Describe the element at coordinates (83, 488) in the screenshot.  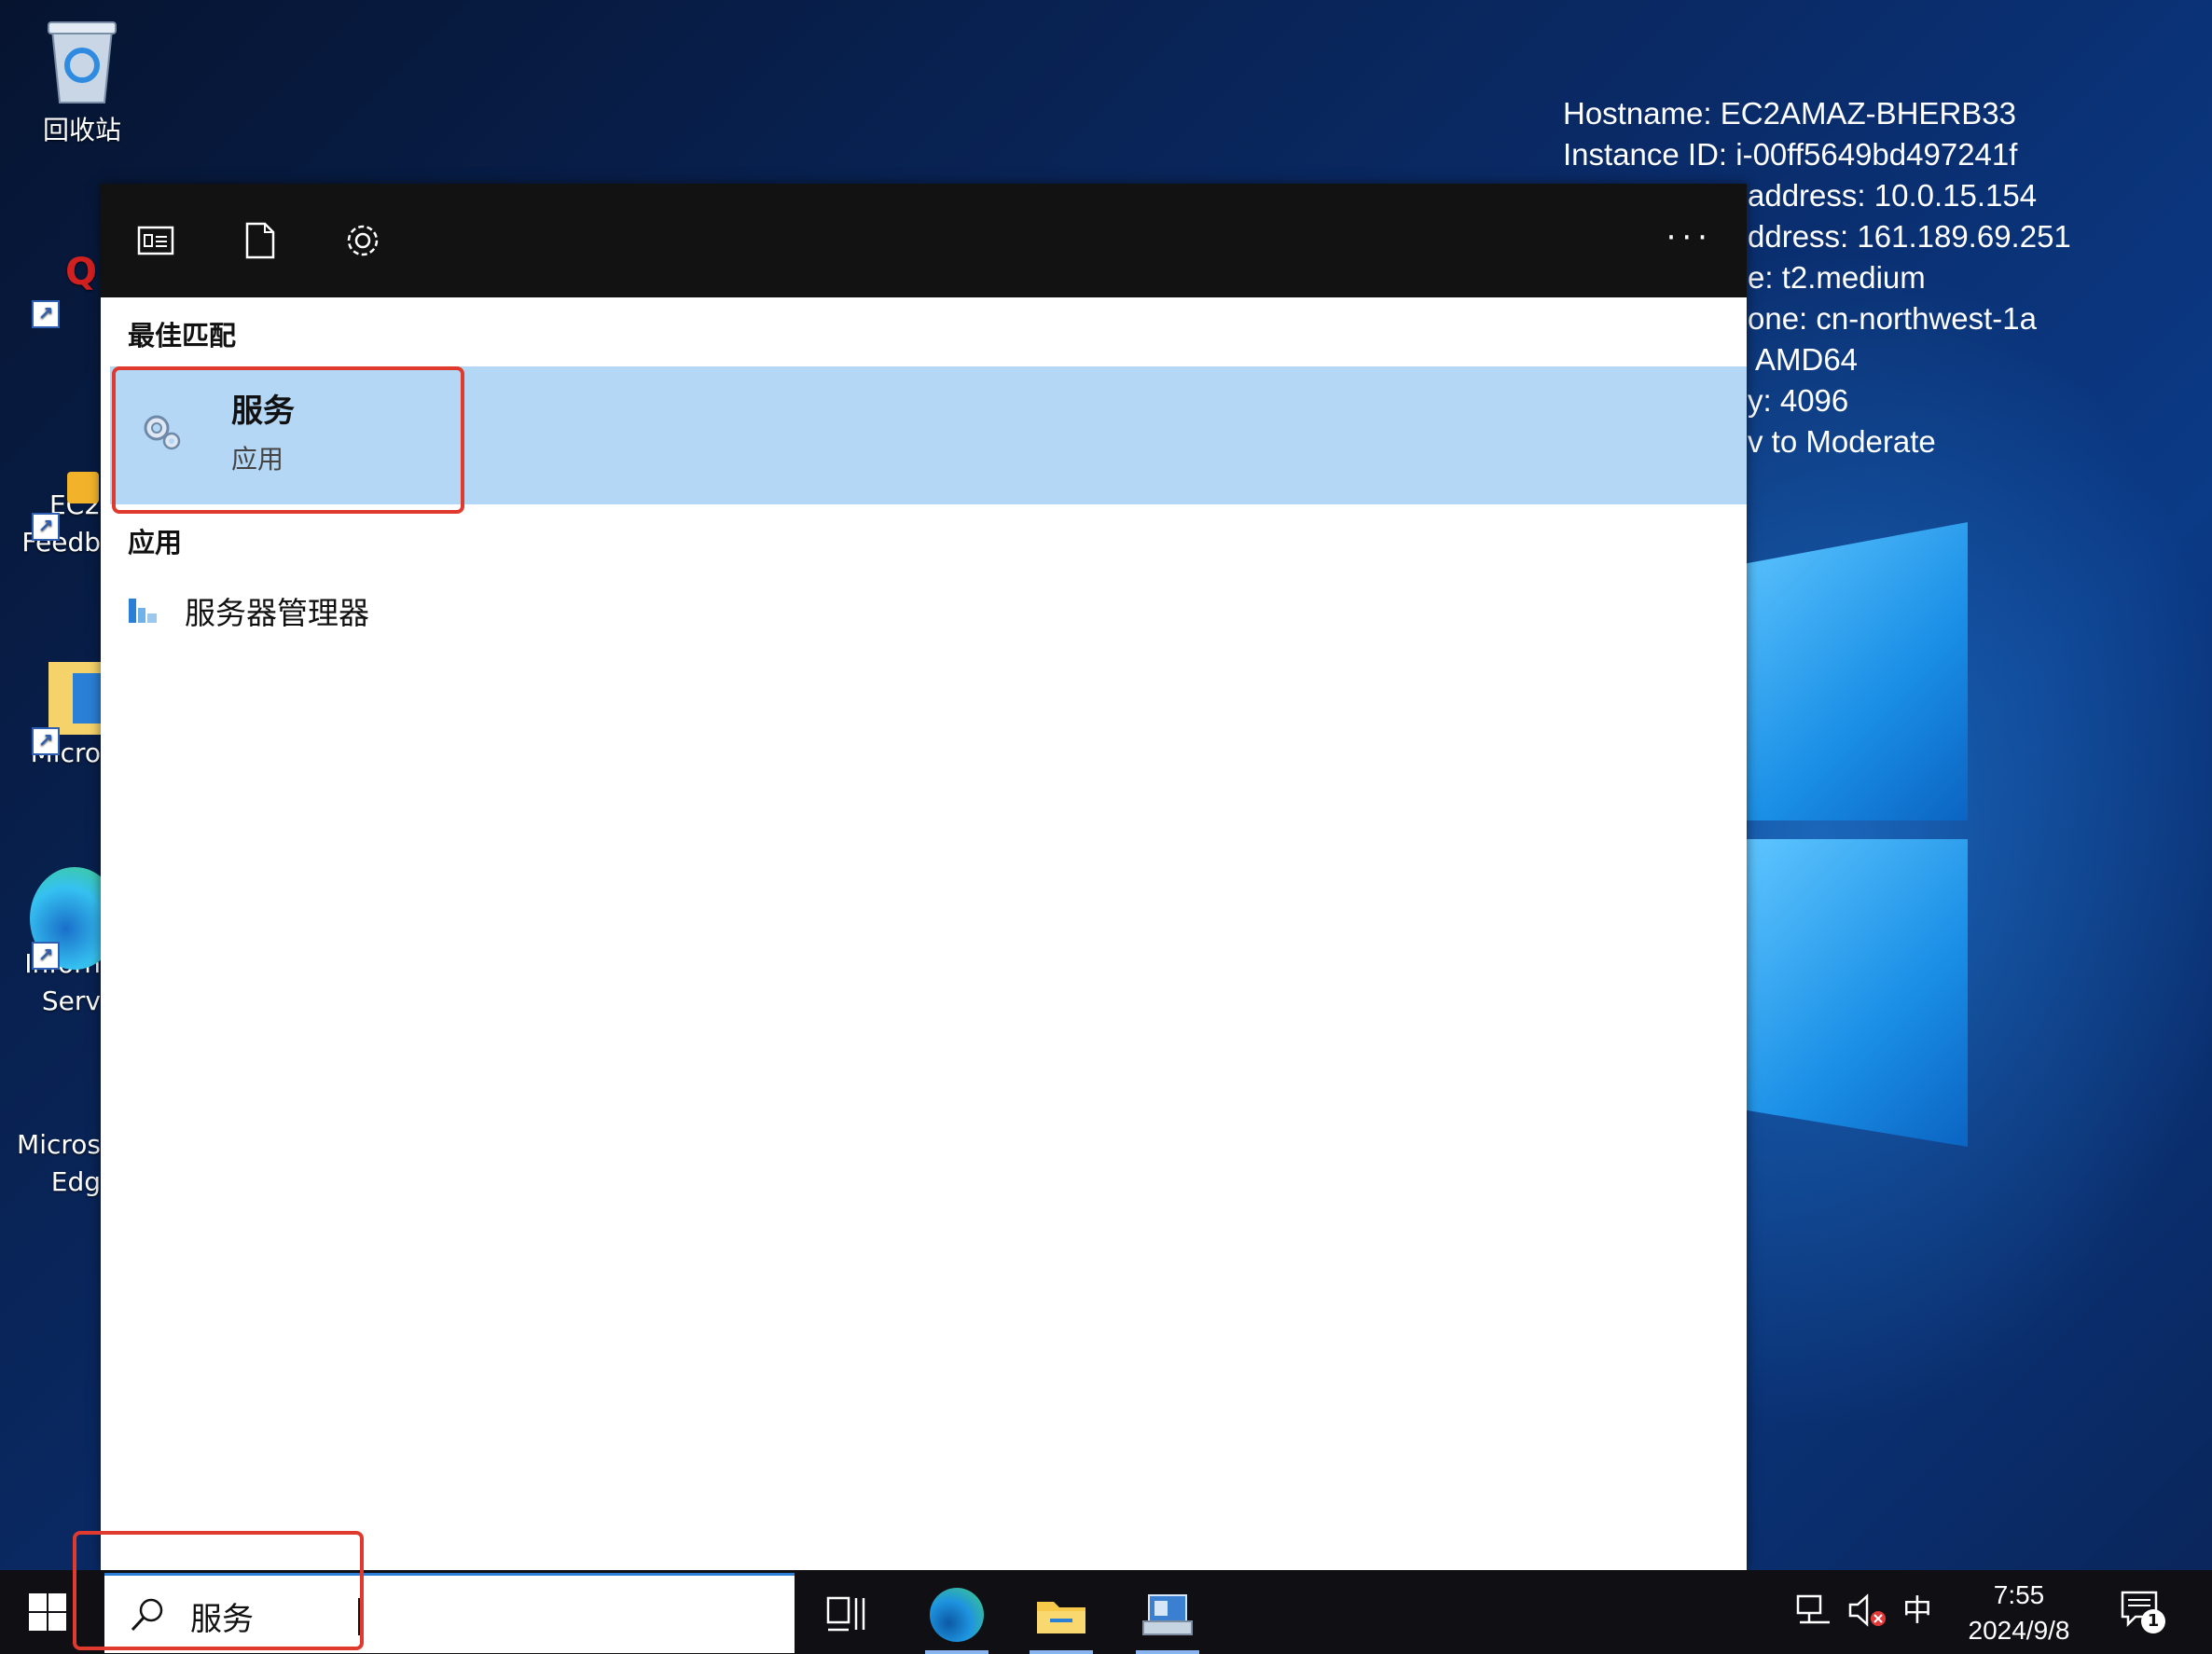
I see `package-icon` at that location.